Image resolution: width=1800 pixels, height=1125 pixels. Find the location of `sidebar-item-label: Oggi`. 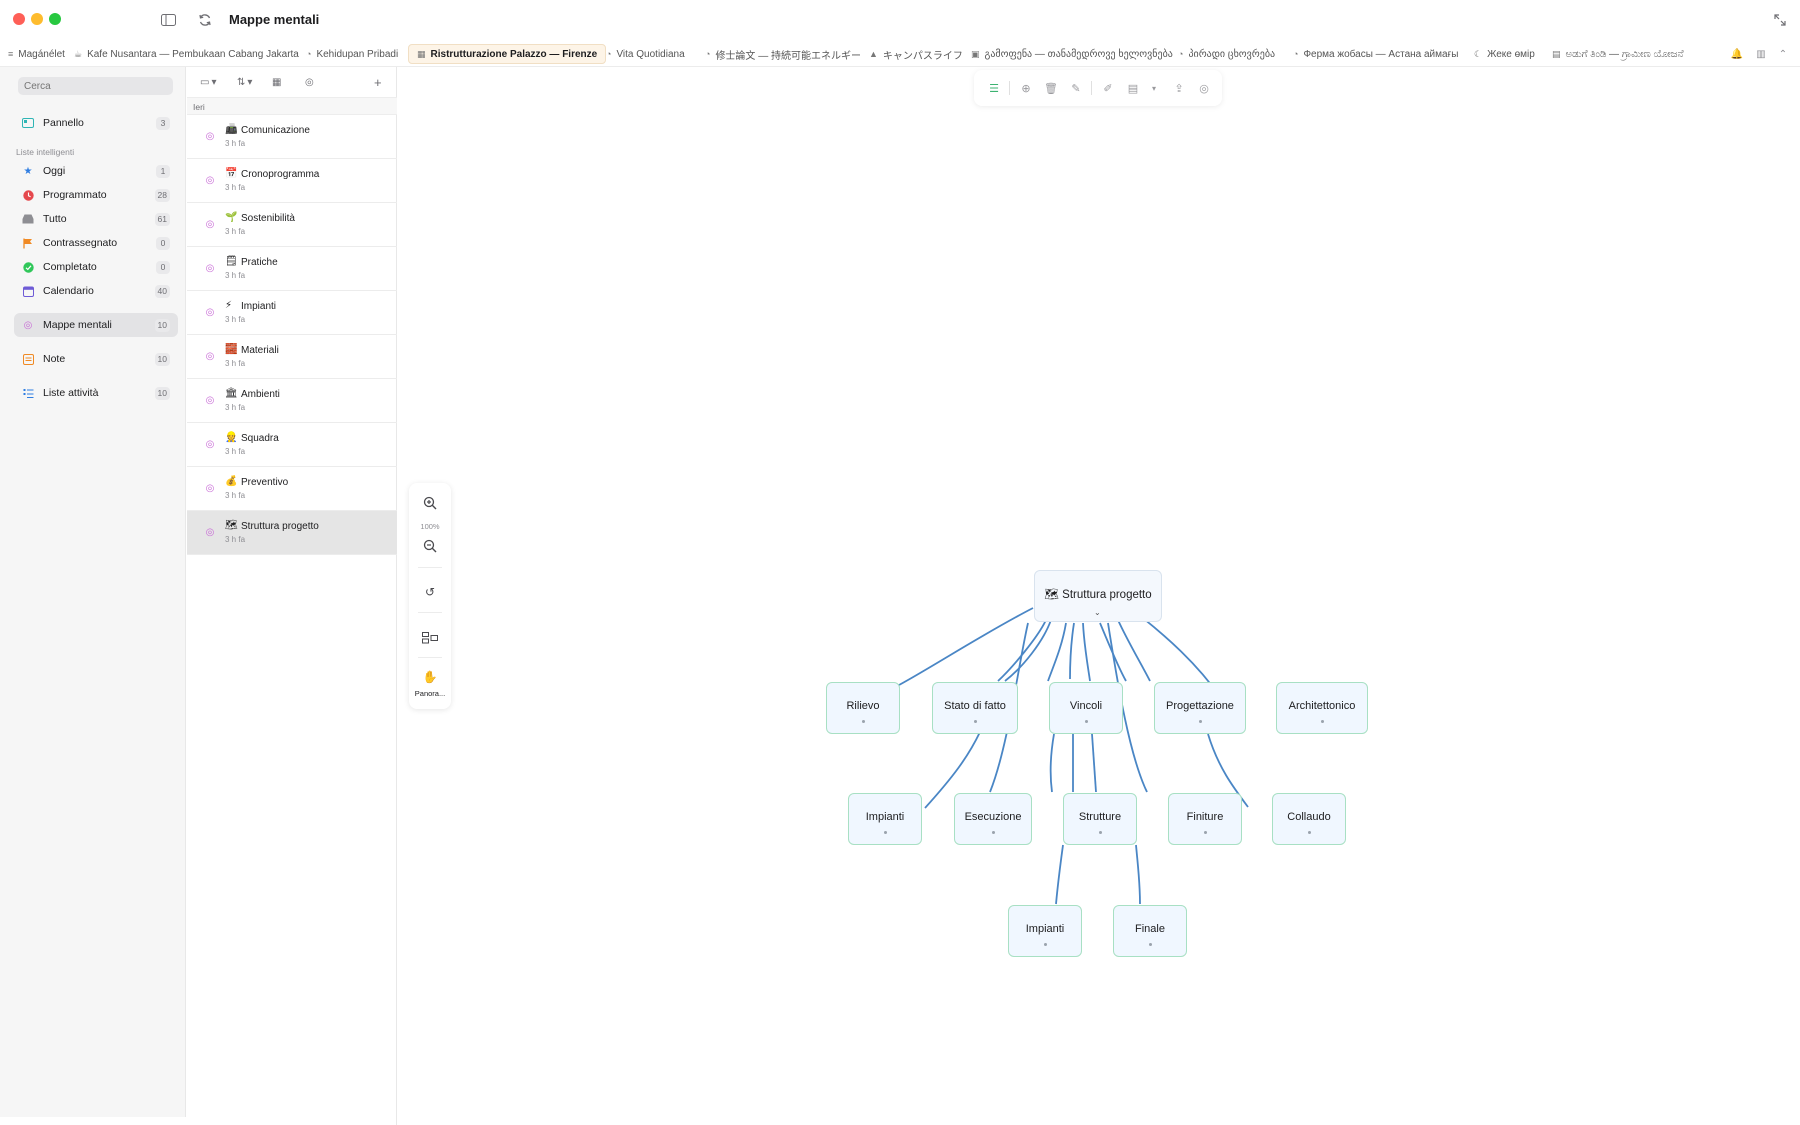

sidebar-item-label: Oggi is located at coordinates (54, 171).